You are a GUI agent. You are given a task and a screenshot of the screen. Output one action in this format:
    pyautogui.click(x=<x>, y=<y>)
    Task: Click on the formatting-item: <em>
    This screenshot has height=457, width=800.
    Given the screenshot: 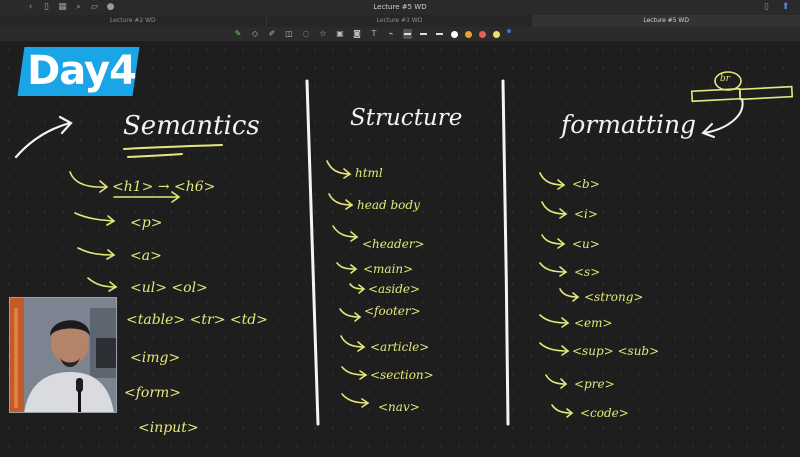 What is the action you would take?
    pyautogui.click(x=593, y=323)
    